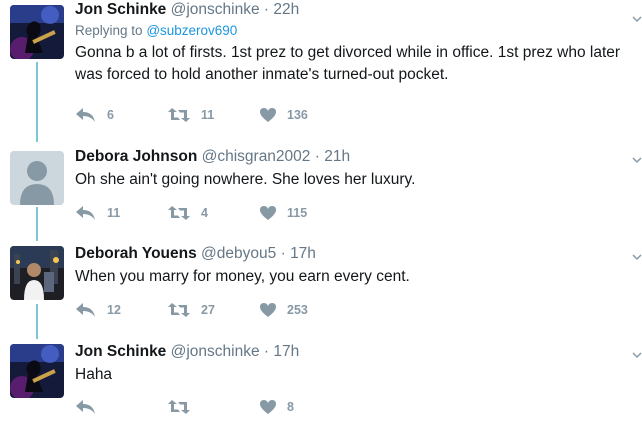 Image resolution: width=642 pixels, height=424 pixels. What do you see at coordinates (297, 213) in the screenshot?
I see `like-count: 115` at bounding box center [297, 213].